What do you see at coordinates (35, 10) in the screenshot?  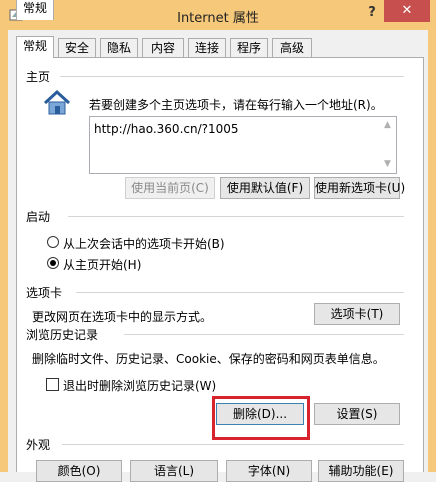 I see `tab-general: 常规` at bounding box center [35, 10].